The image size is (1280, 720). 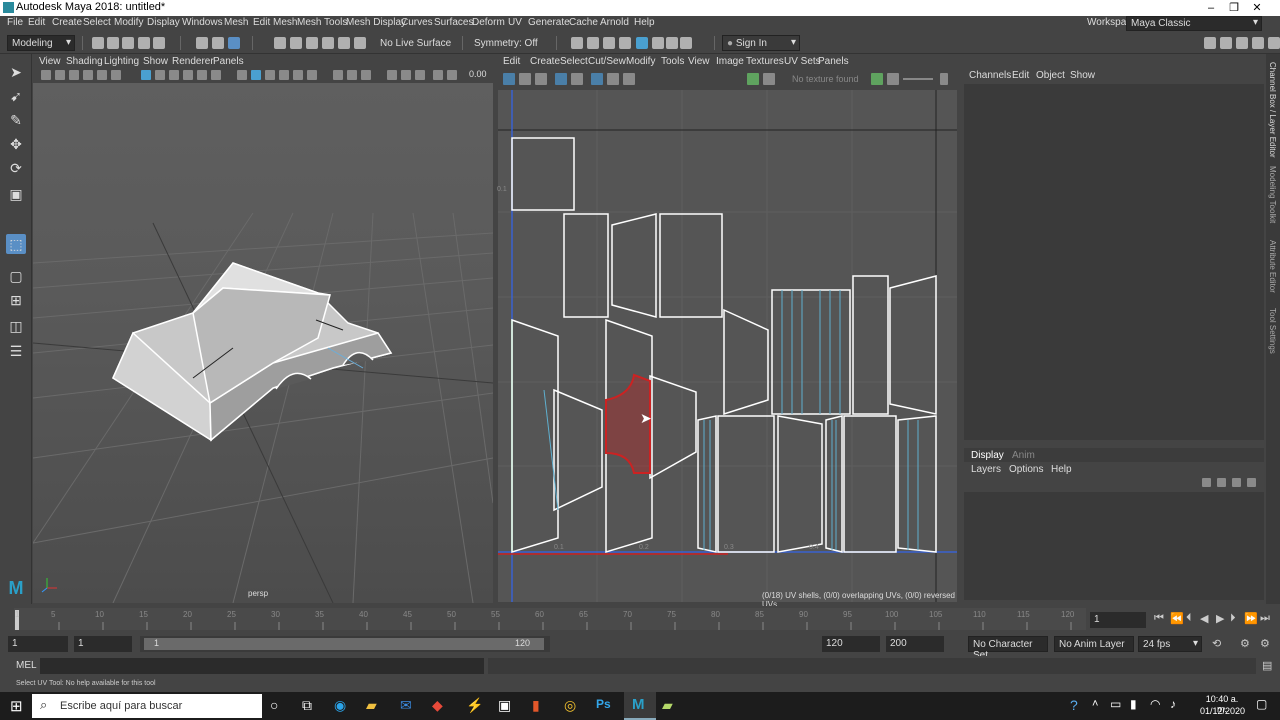 I want to click on new-layer-selected-icon, so click(x=1251, y=482).